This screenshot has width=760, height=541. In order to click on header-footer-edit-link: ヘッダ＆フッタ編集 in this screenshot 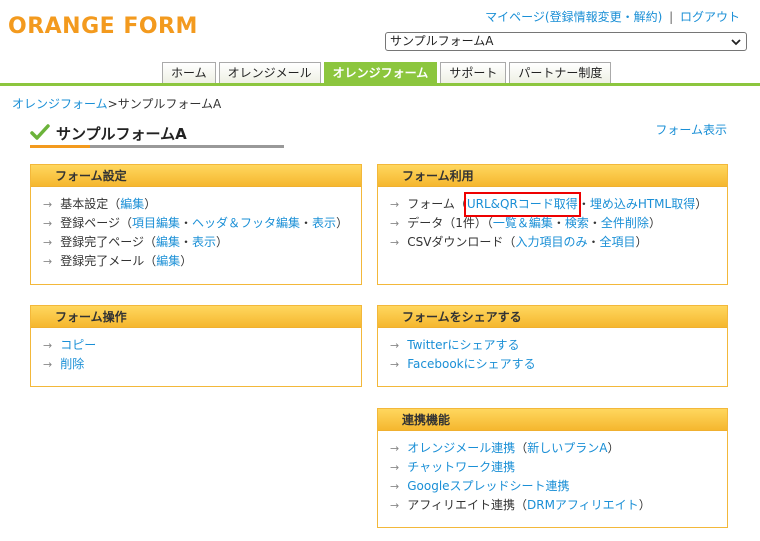, I will do `click(246, 223)`.